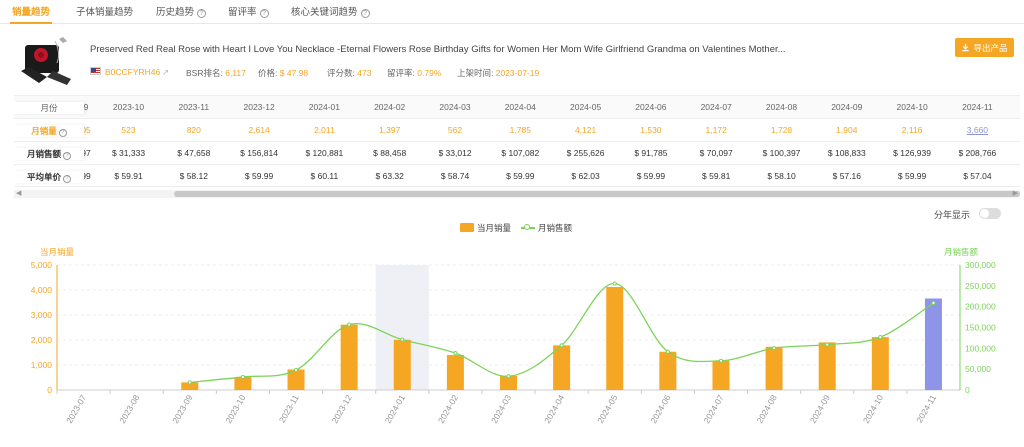 Image resolution: width=1024 pixels, height=447 pixels. I want to click on x-tick-label: 2023-12, so click(342, 409).